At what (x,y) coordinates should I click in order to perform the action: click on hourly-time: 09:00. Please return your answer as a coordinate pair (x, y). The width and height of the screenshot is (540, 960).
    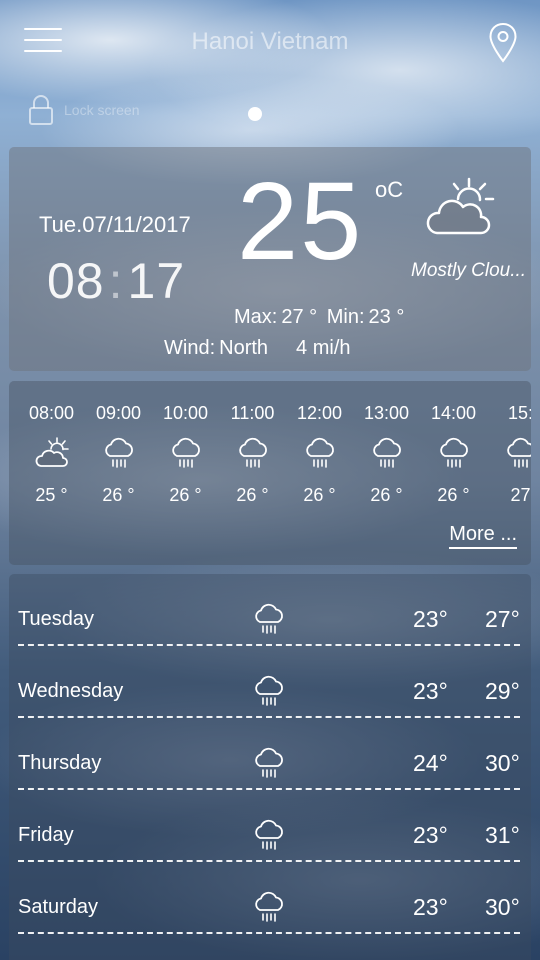
    Looking at the image, I should click on (118, 413).